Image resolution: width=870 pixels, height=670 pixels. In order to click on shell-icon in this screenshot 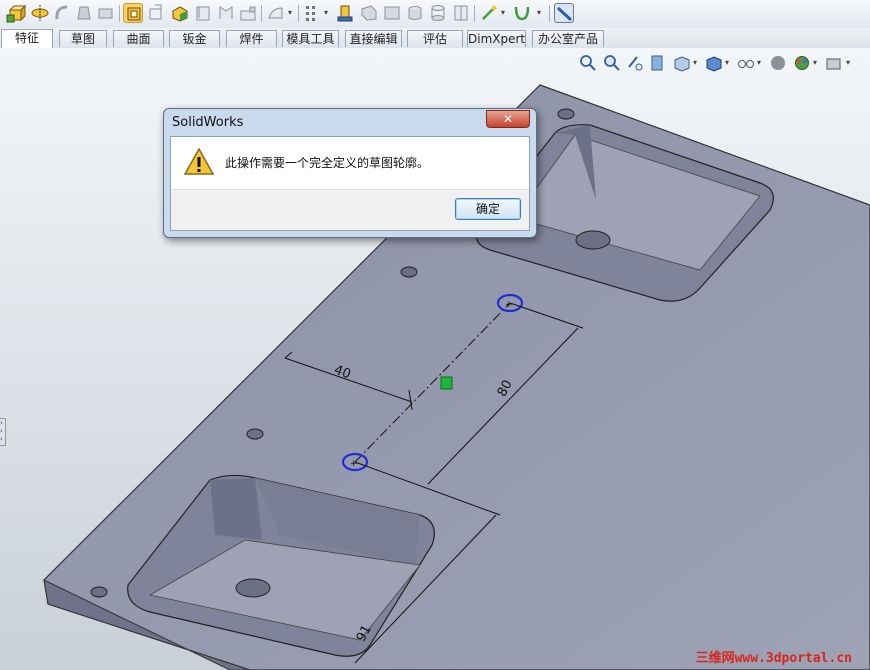, I will do `click(226, 13)`.